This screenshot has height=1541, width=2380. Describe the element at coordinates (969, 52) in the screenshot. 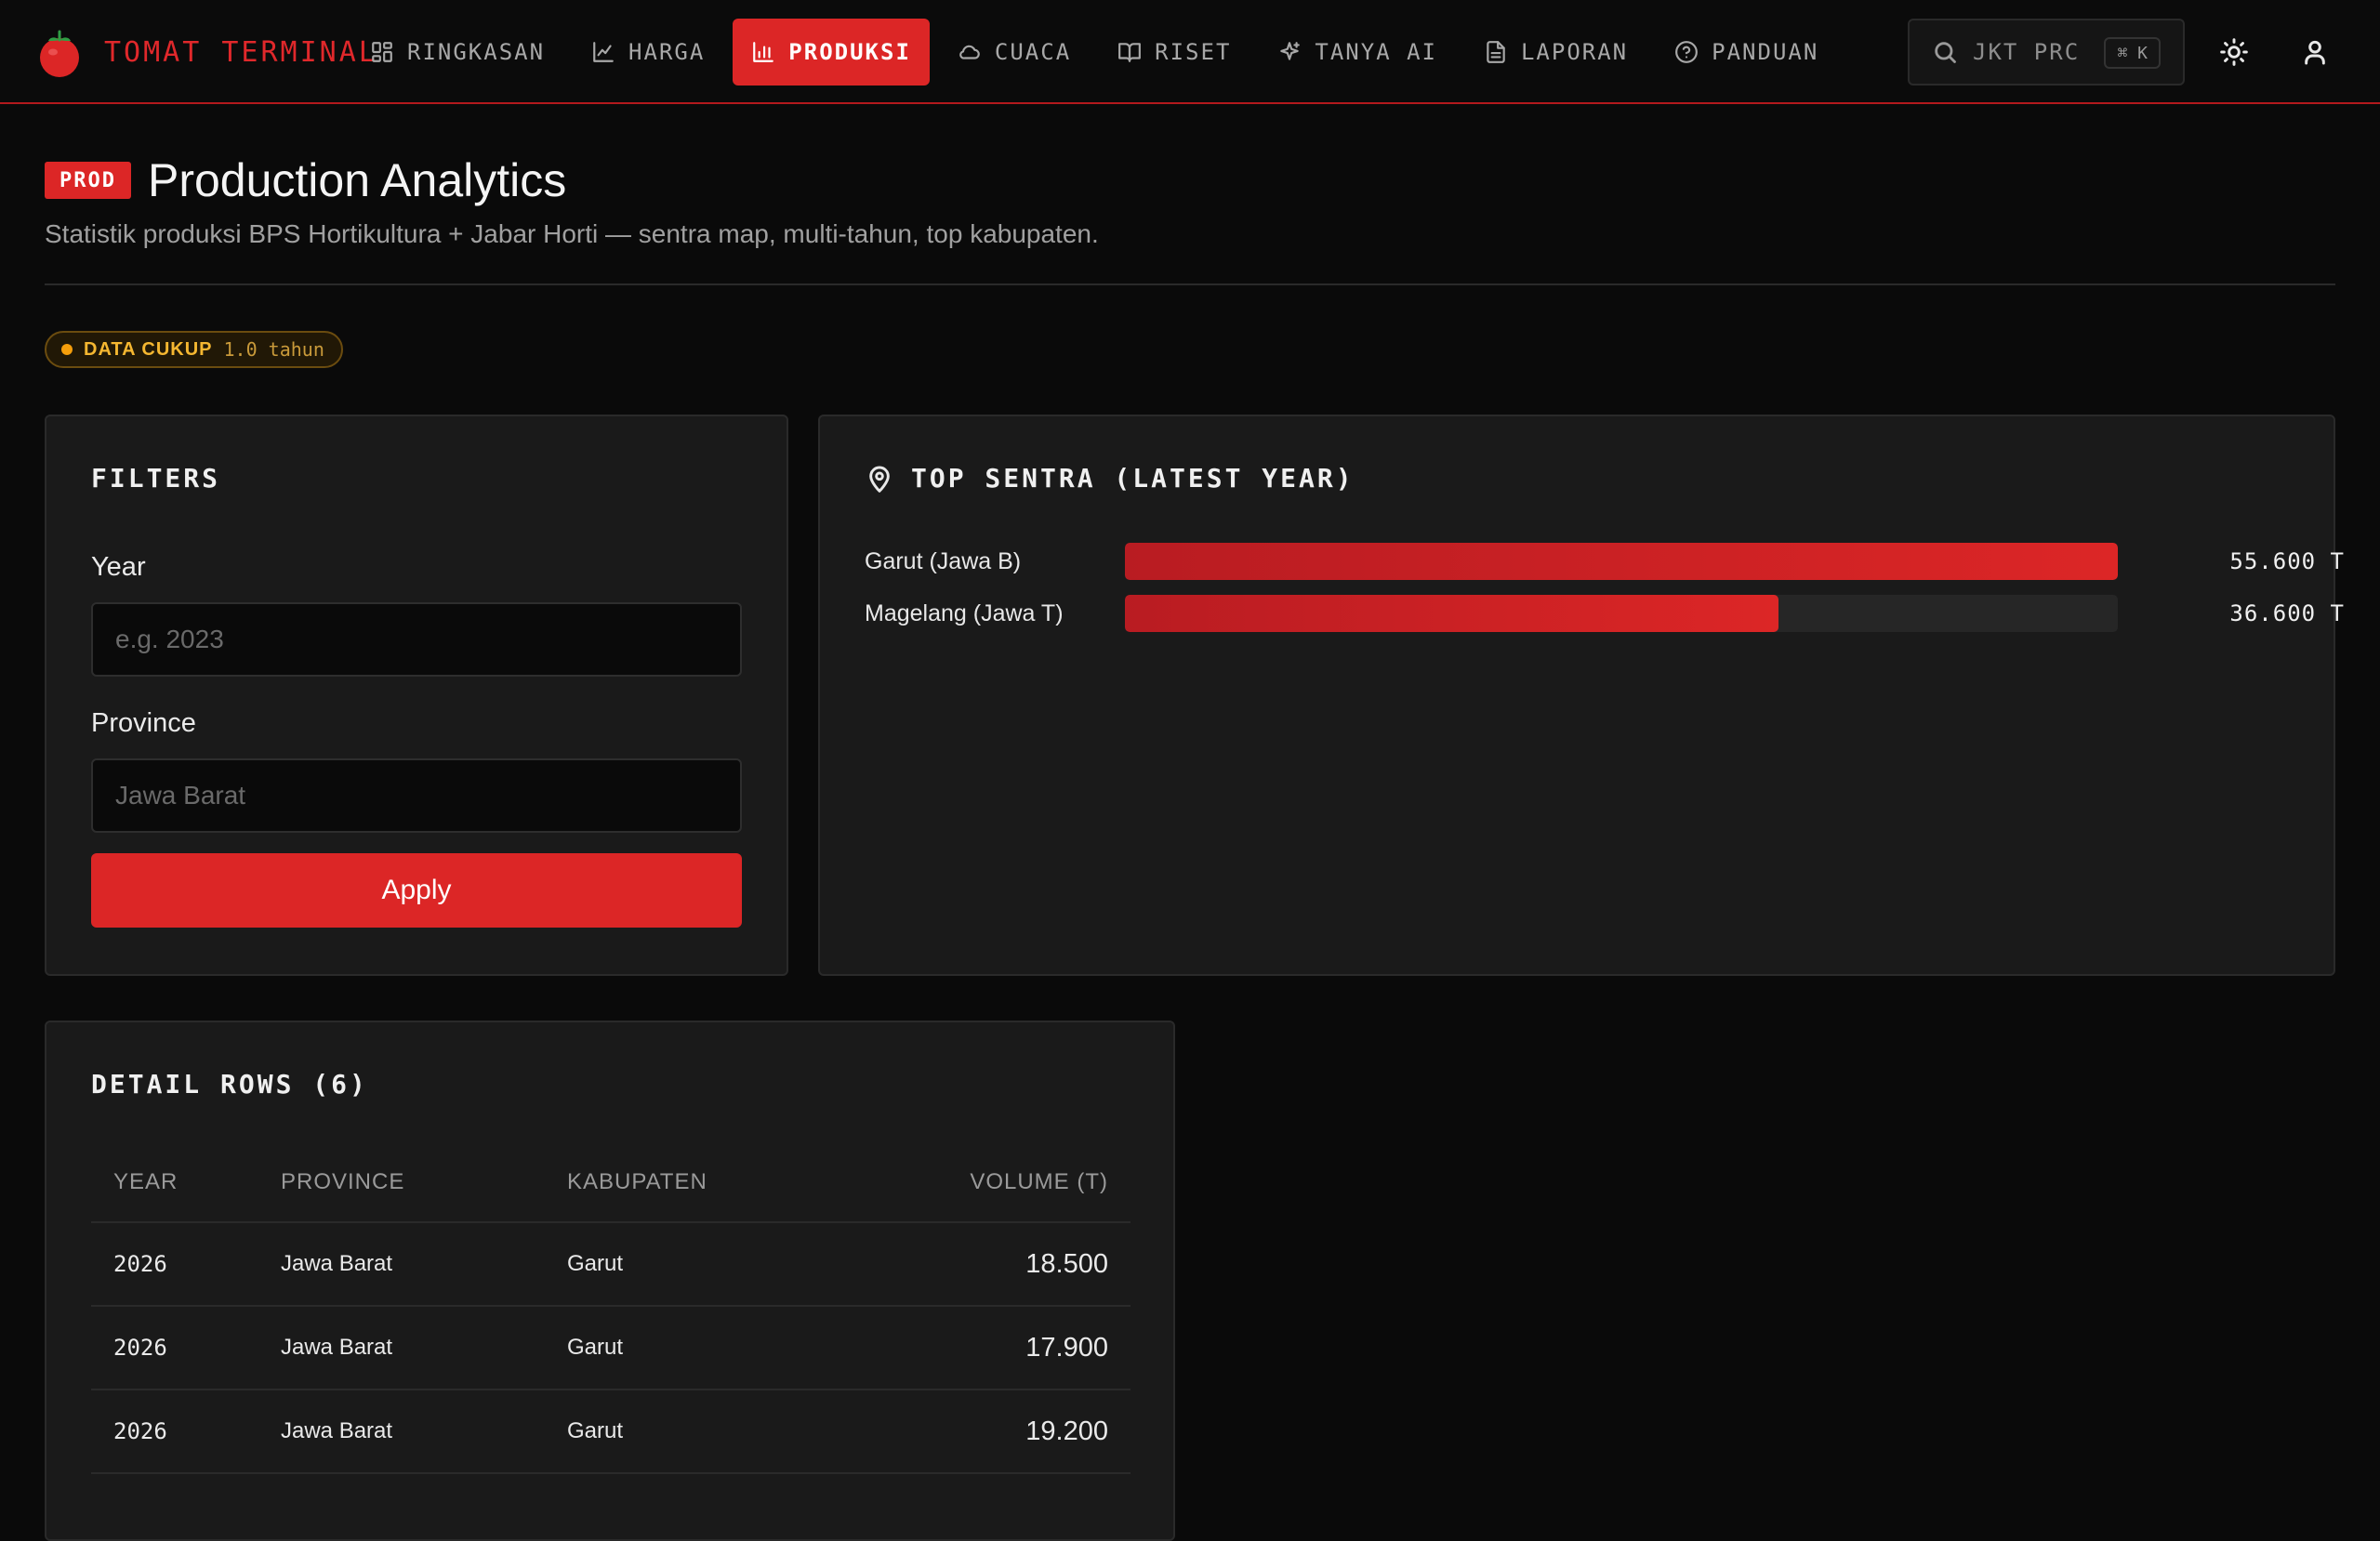

I see `cloud-icon` at that location.